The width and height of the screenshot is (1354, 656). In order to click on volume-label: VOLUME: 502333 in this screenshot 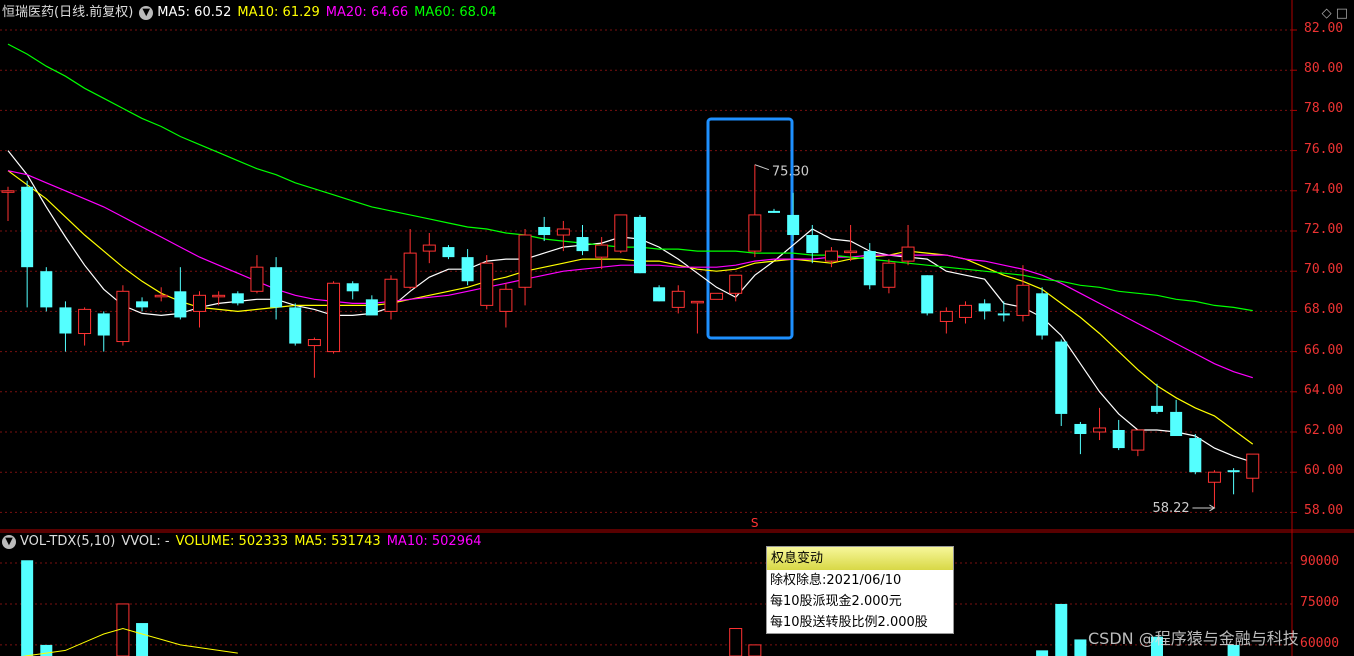, I will do `click(232, 541)`.